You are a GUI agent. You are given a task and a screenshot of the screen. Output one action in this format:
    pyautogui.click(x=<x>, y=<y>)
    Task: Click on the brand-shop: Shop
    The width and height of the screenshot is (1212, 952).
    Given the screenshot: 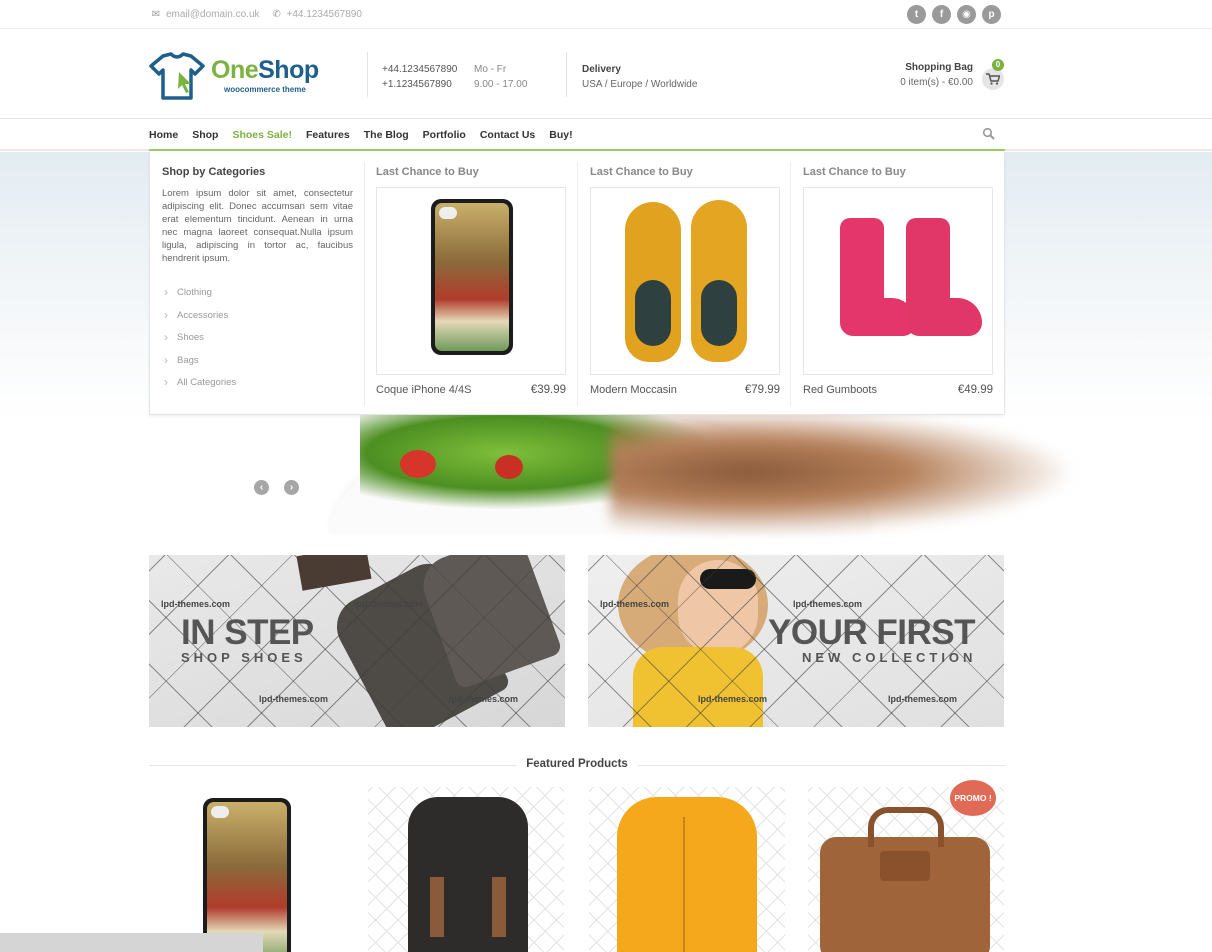 What is the action you would take?
    pyautogui.click(x=288, y=70)
    